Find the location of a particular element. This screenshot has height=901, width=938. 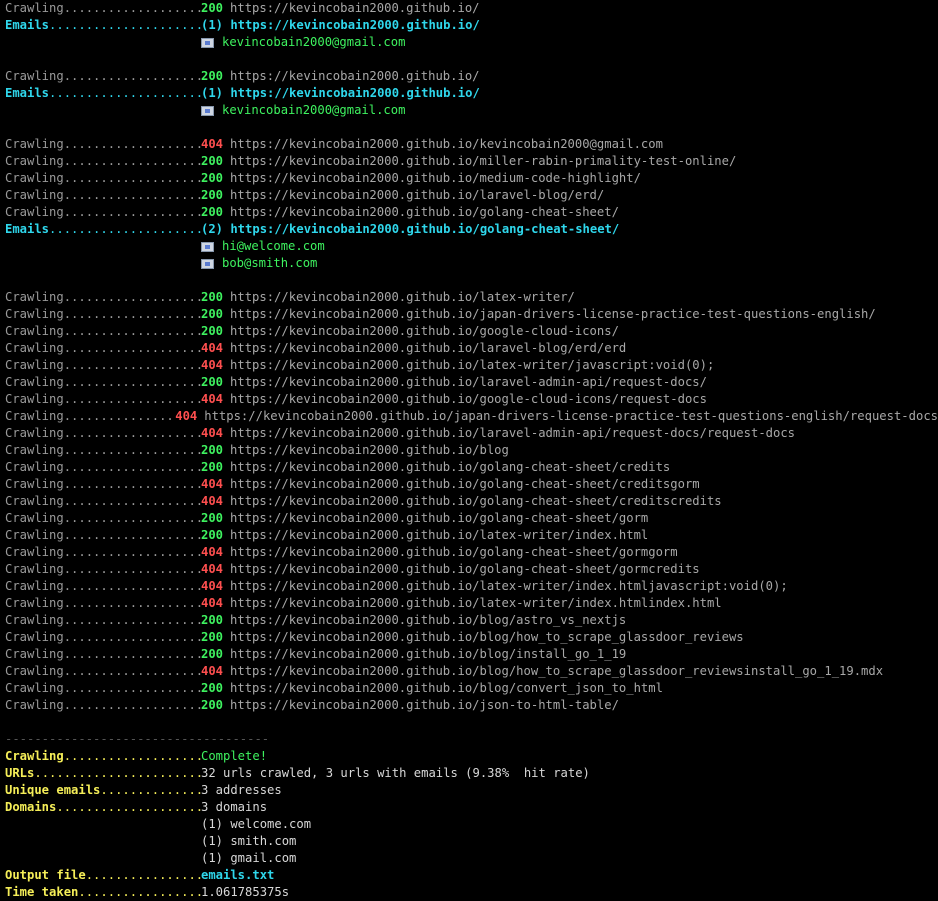

summary-unique-emails-value: 3 addresses is located at coordinates (241, 790).